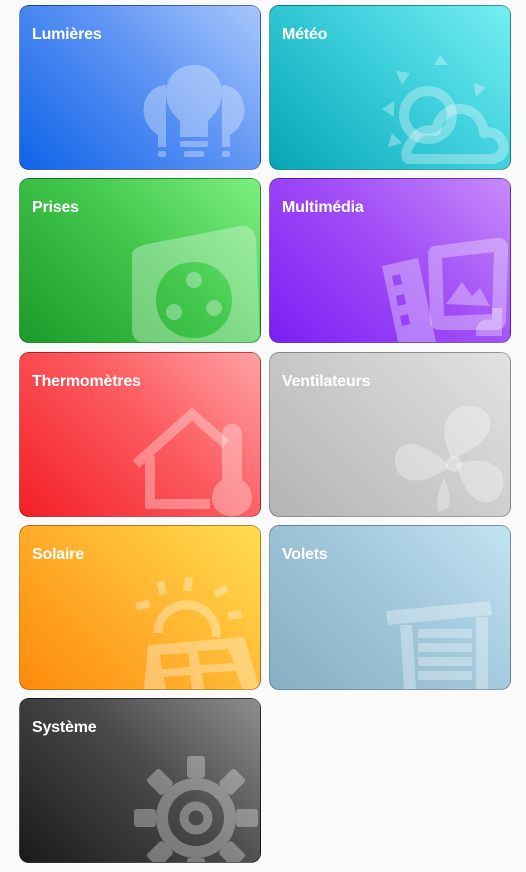 This screenshot has width=526, height=872. What do you see at coordinates (305, 34) in the screenshot?
I see `tile-label: Météo` at bounding box center [305, 34].